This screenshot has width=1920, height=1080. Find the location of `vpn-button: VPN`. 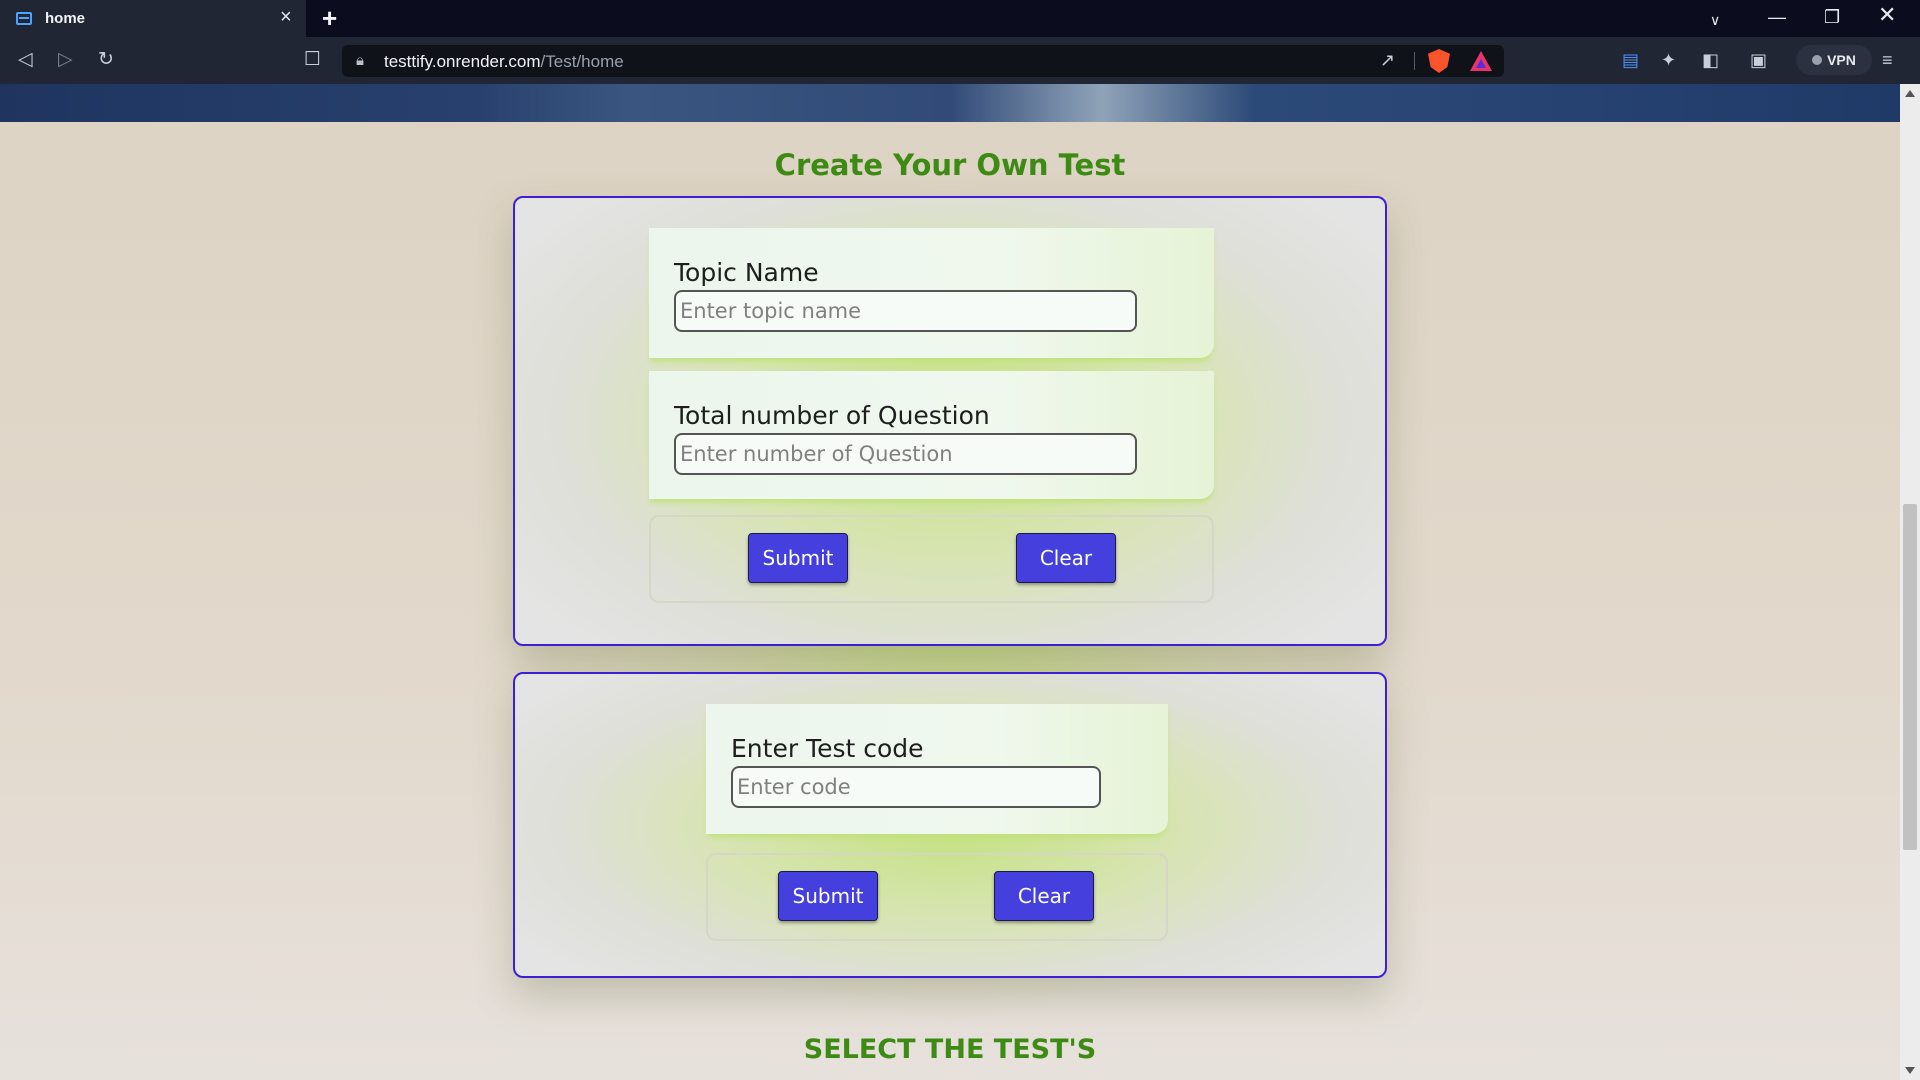

vpn-button: VPN is located at coordinates (1834, 60).